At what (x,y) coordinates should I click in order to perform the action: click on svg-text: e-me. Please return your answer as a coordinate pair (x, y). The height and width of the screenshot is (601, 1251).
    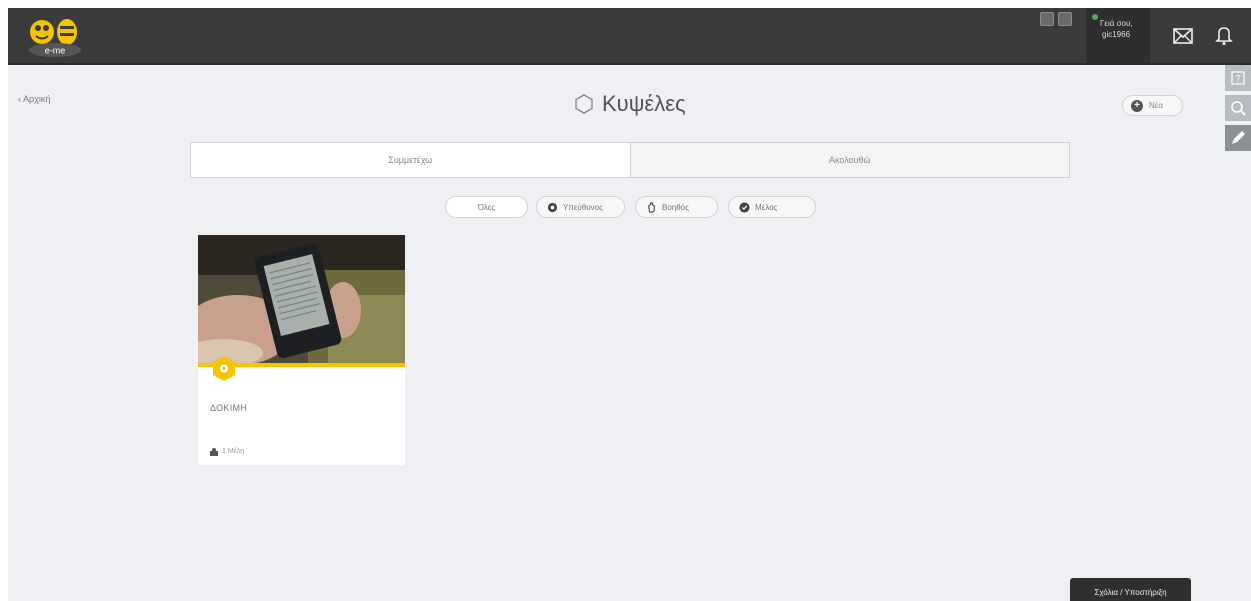
    Looking at the image, I should click on (55, 51).